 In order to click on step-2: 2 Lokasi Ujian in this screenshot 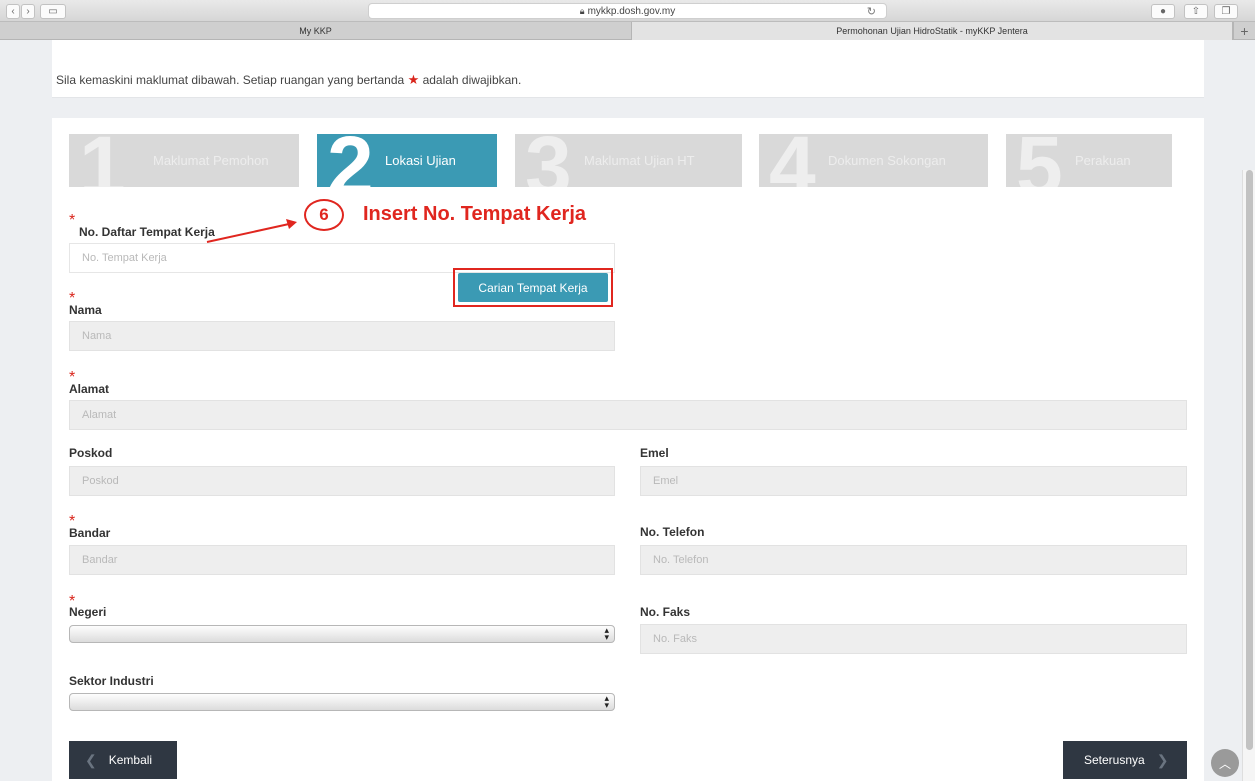, I will do `click(407, 160)`.